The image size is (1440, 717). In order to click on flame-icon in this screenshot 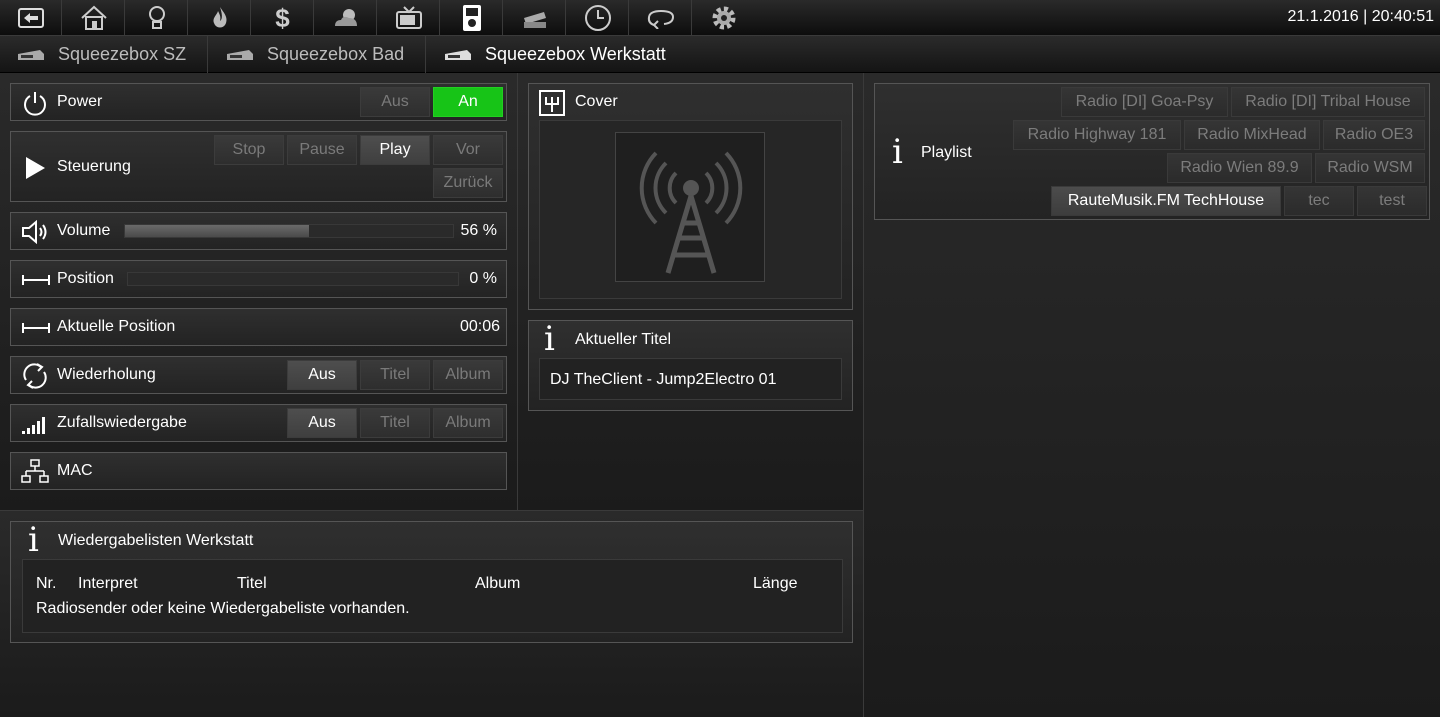, I will do `click(220, 18)`.